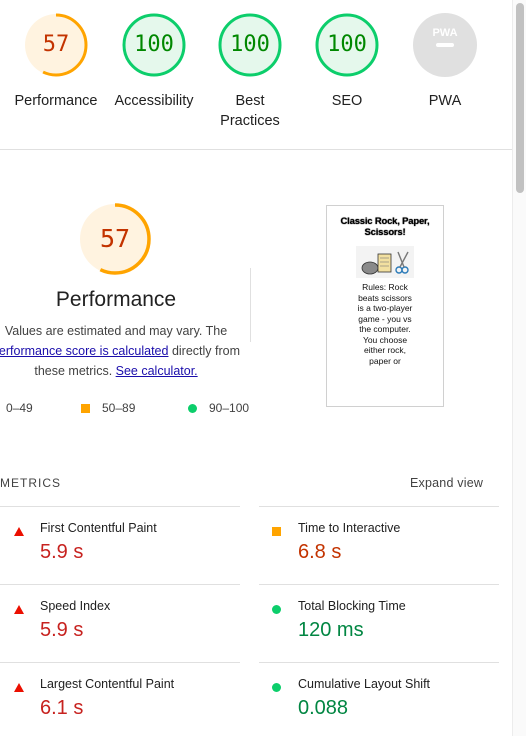 This screenshot has width=526, height=736. Describe the element at coordinates (134, 629) in the screenshot. I see `metric-speed-index: Speed Index 5.9 s` at that location.